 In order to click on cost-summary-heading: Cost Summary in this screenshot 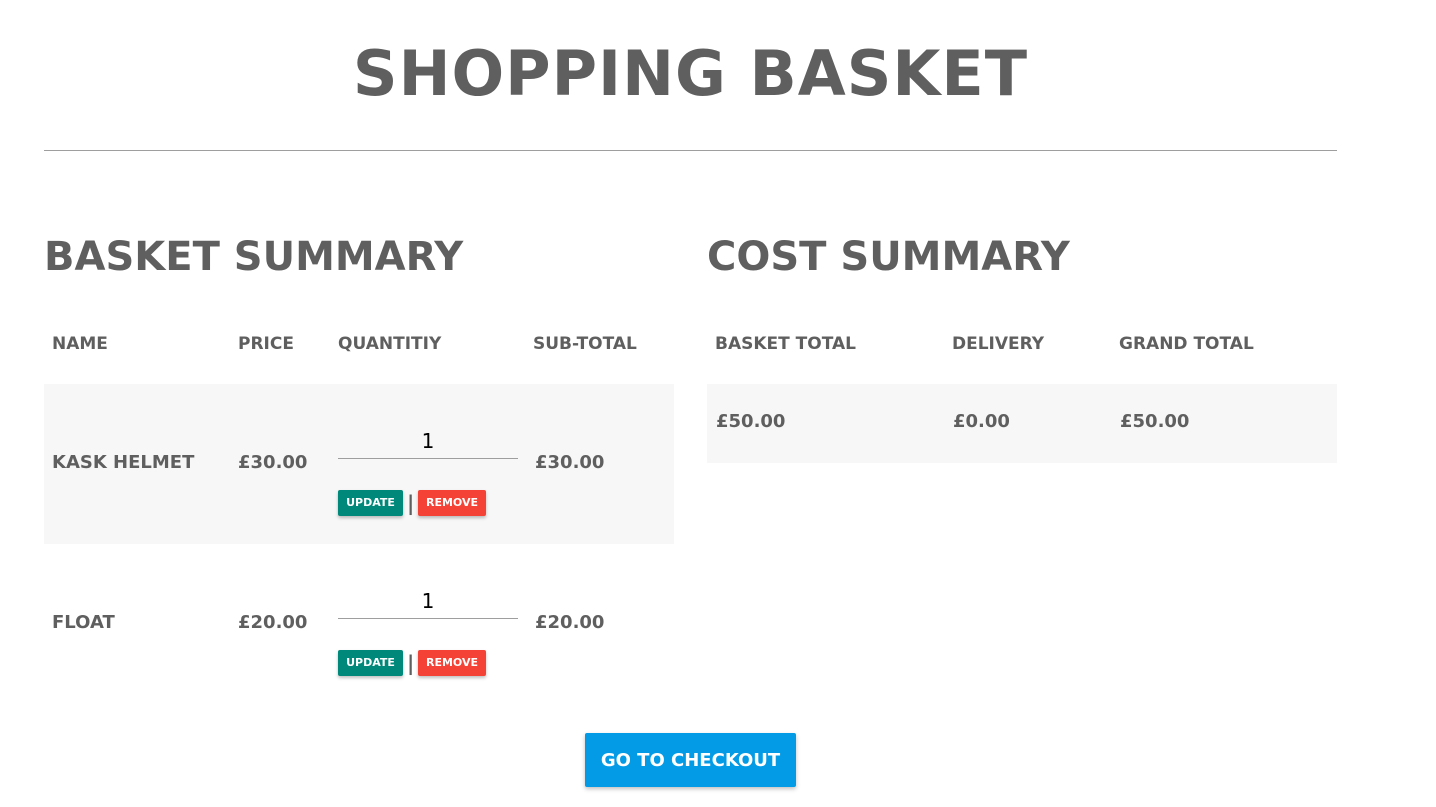, I will do `click(888, 257)`.